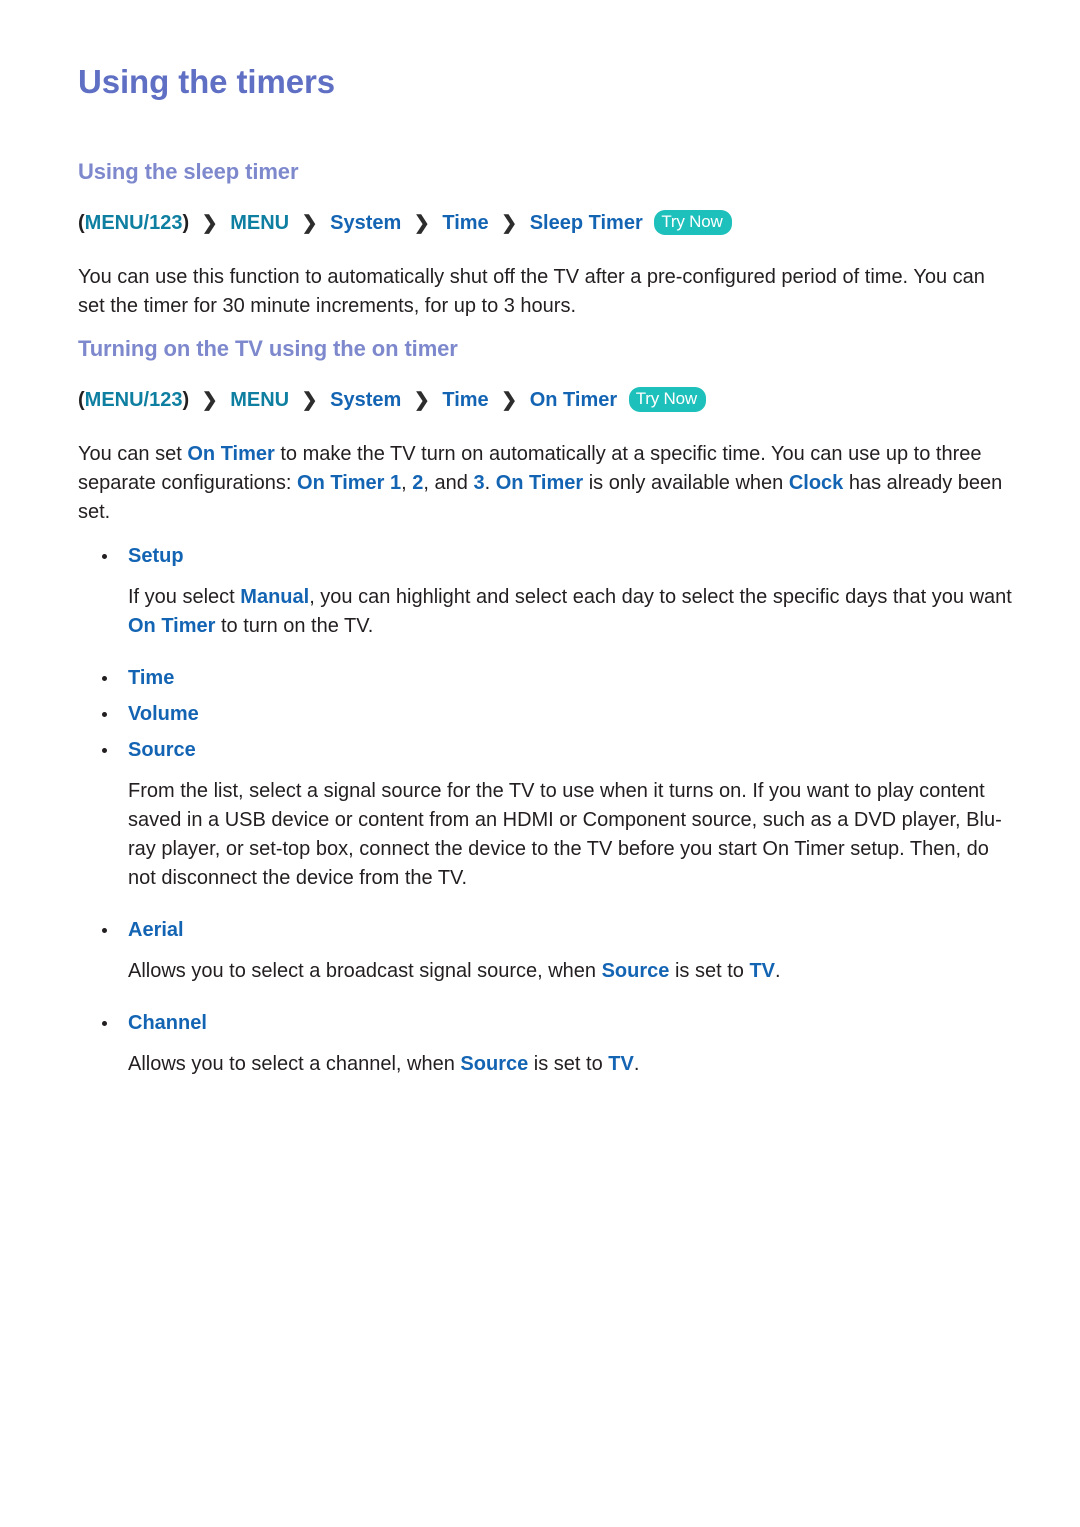 Image resolution: width=1080 pixels, height=1527 pixels. What do you see at coordinates (479, 483) in the screenshot?
I see `keyword-on-timer-3: 3` at bounding box center [479, 483].